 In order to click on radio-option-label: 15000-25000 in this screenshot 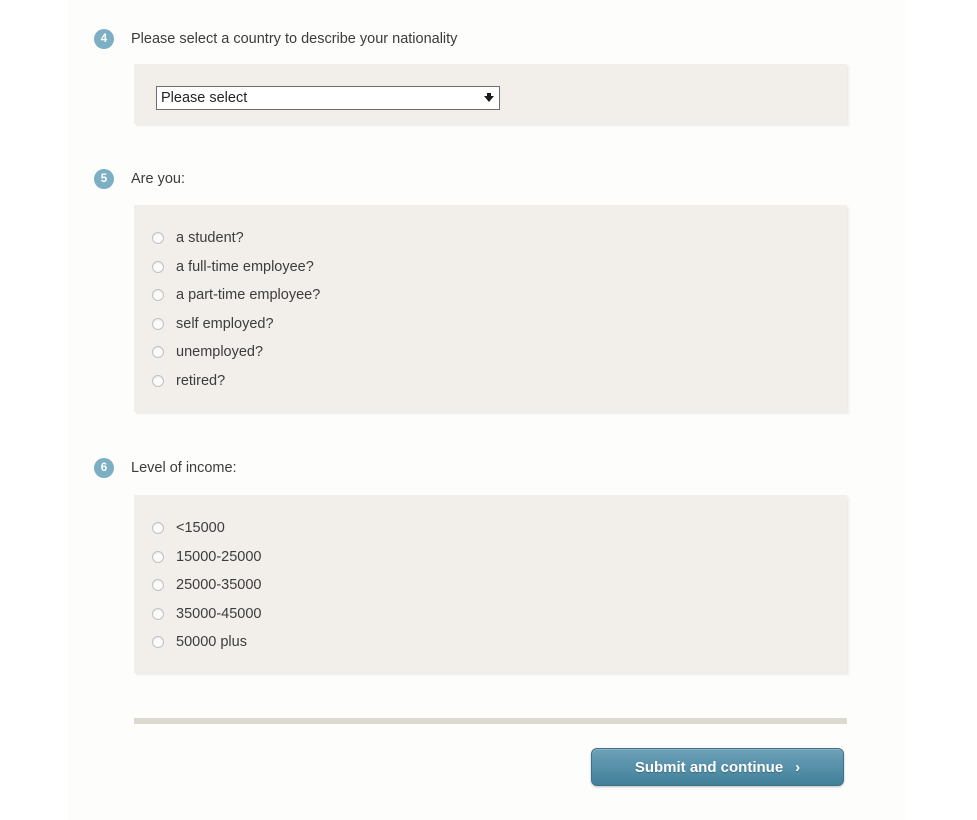, I will do `click(219, 556)`.